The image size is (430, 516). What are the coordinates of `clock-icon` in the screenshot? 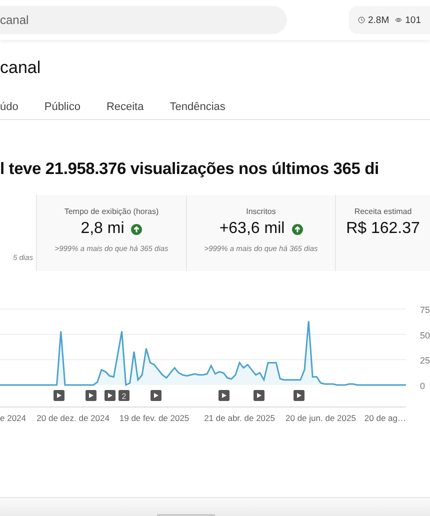 It's located at (361, 20).